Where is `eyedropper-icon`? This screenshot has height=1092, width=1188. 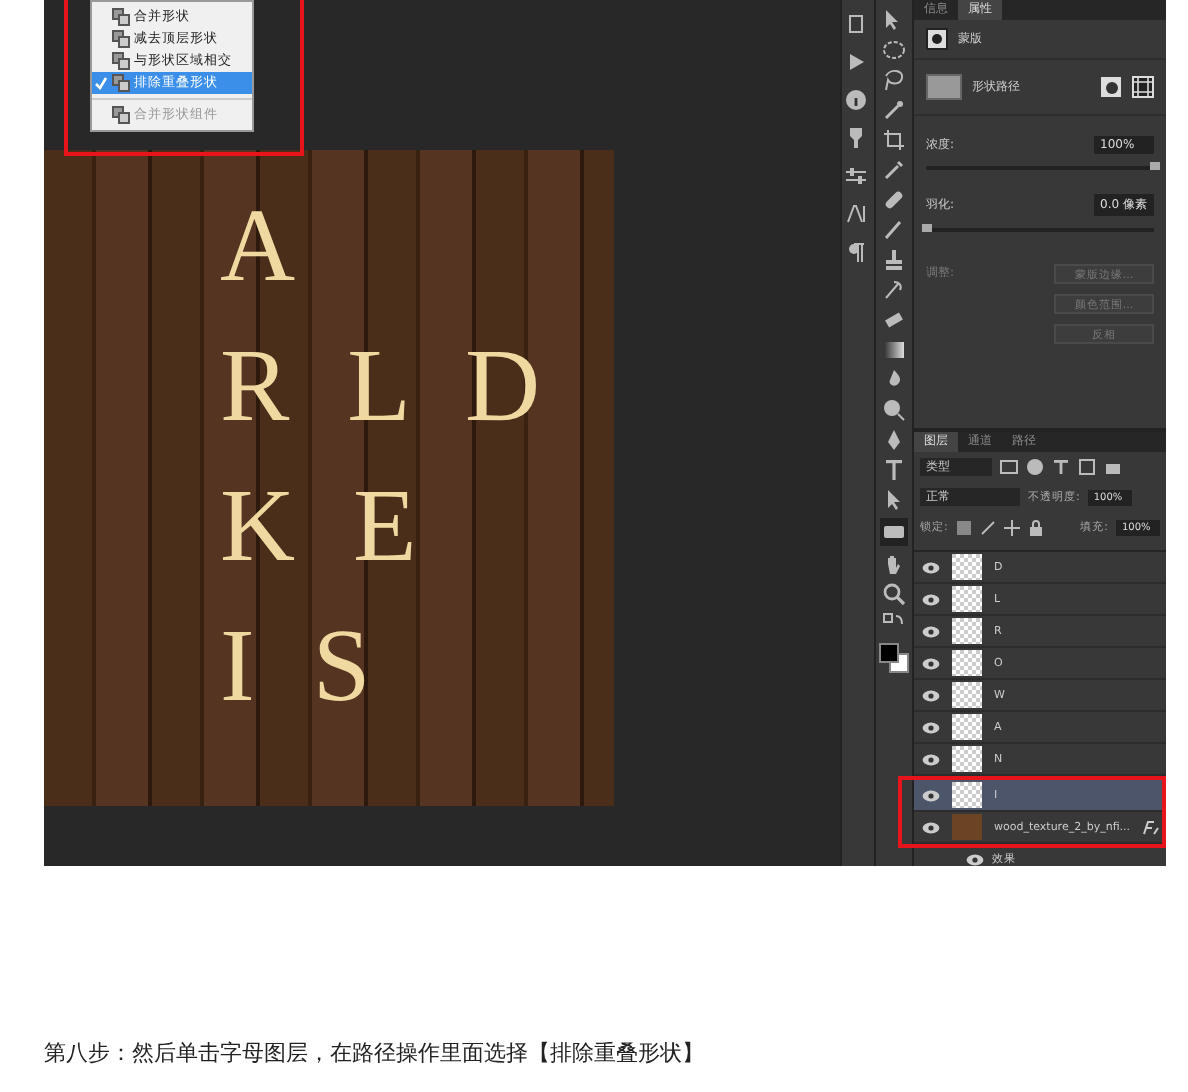 eyedropper-icon is located at coordinates (894, 170).